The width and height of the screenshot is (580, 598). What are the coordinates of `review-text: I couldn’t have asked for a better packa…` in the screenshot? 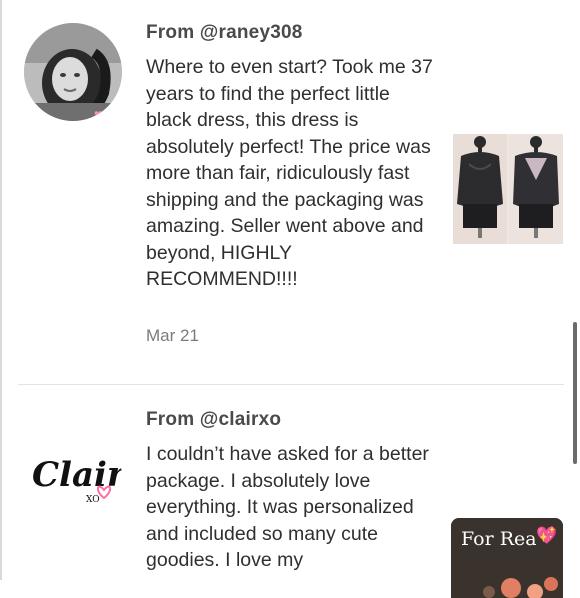 It's located at (287, 507).